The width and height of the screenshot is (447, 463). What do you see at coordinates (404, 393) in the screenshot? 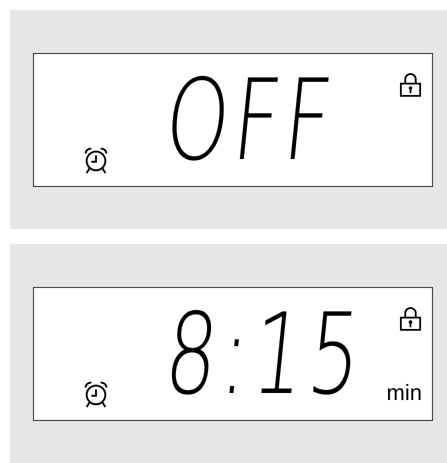
I see `unit-label: min` at bounding box center [404, 393].